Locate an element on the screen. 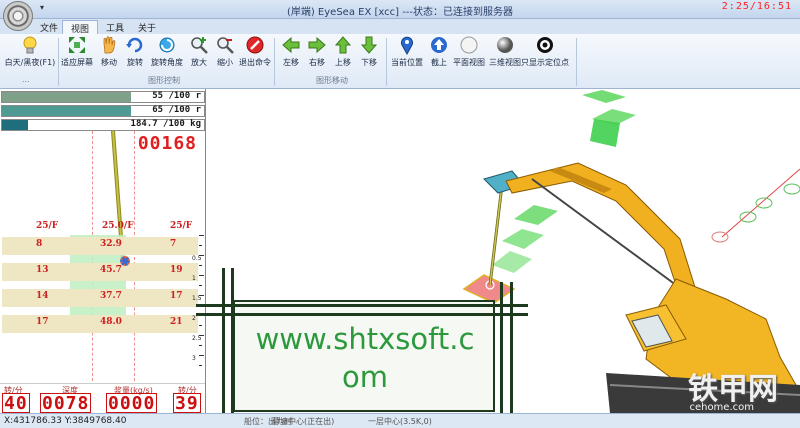 The image size is (800, 428). gauge-bar: 65 /100 r is located at coordinates (103, 111).